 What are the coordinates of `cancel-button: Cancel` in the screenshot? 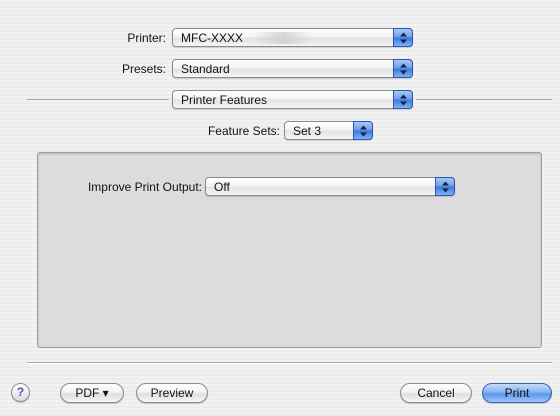 It's located at (436, 393).